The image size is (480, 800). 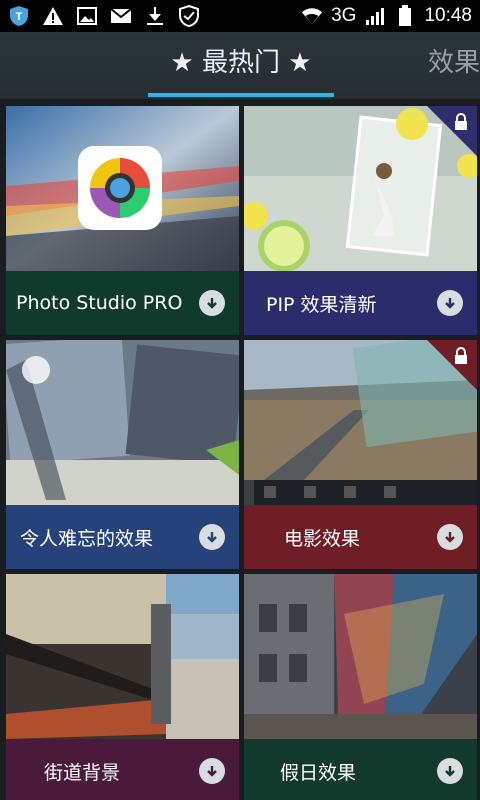 I want to click on card-label: 令人难忘的效果, so click(x=87, y=538).